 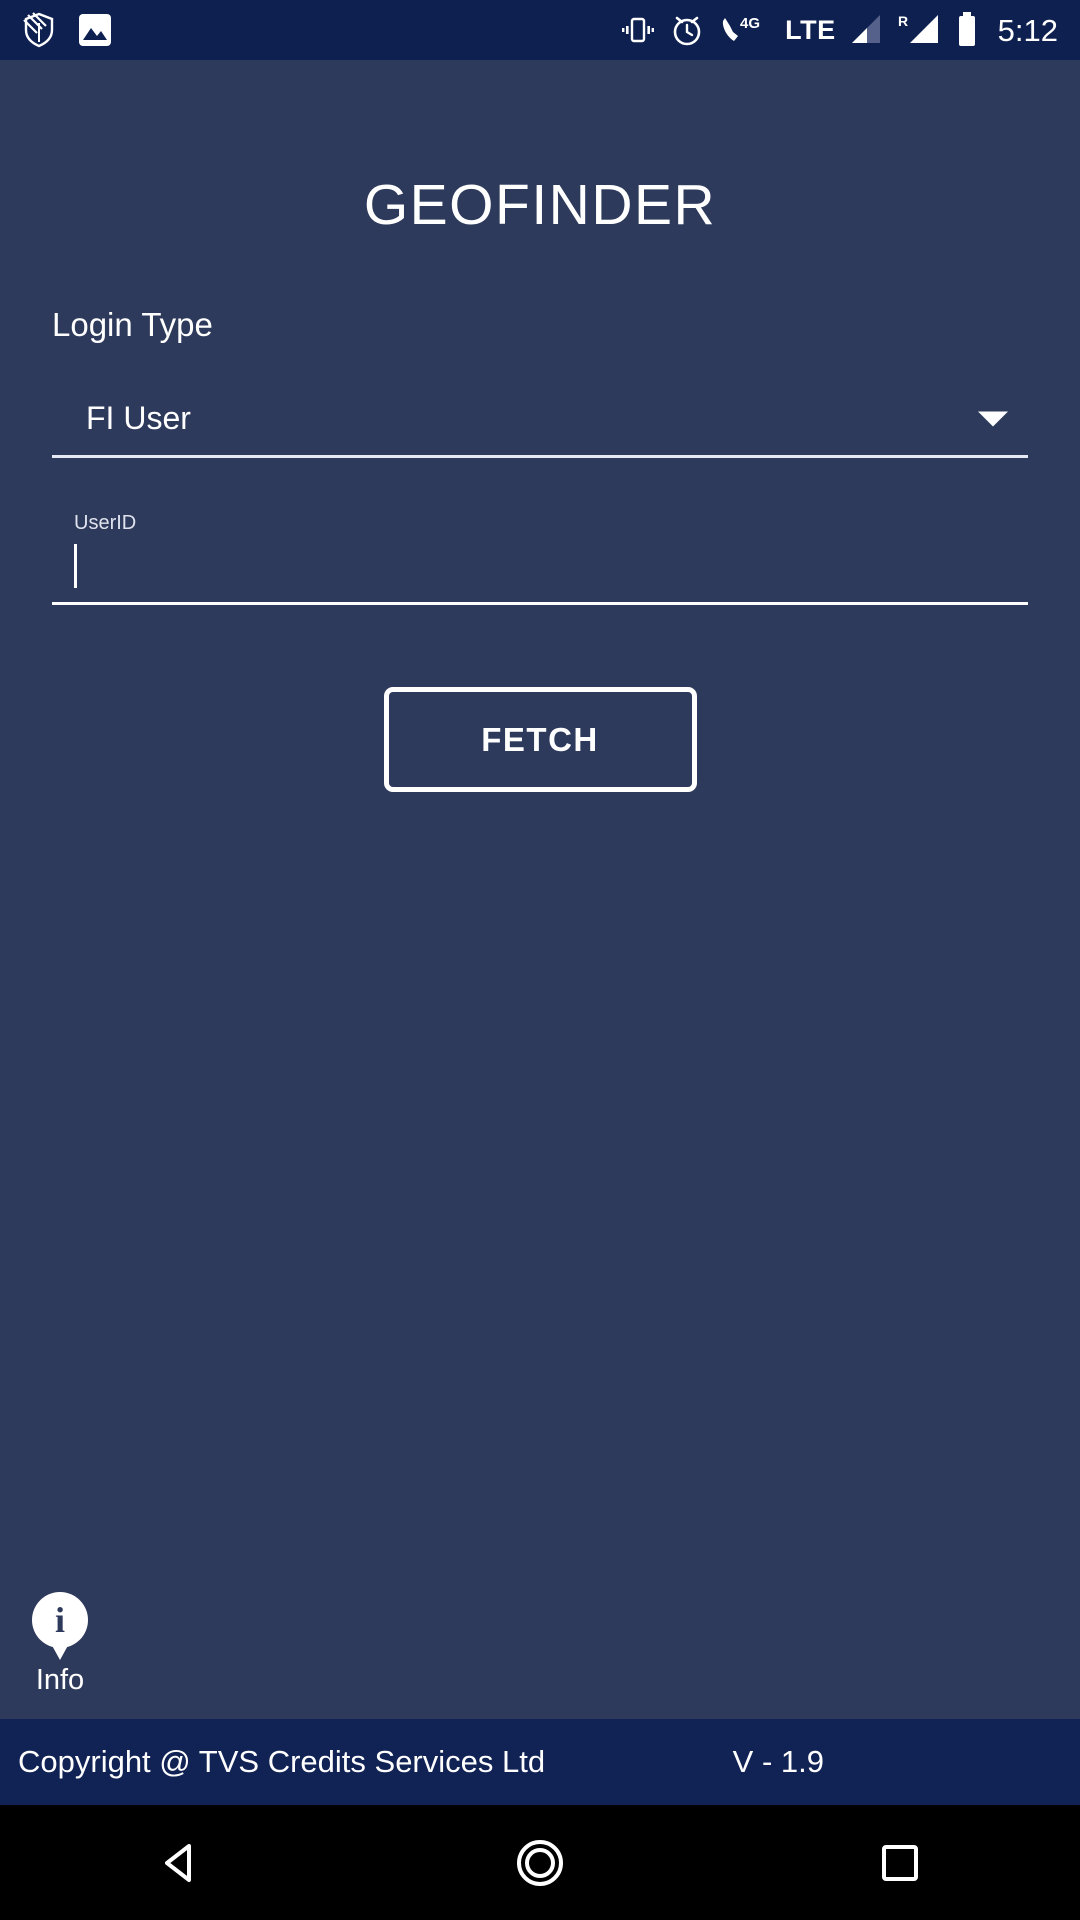 What do you see at coordinates (810, 29) in the screenshot?
I see `lte-label: LTE` at bounding box center [810, 29].